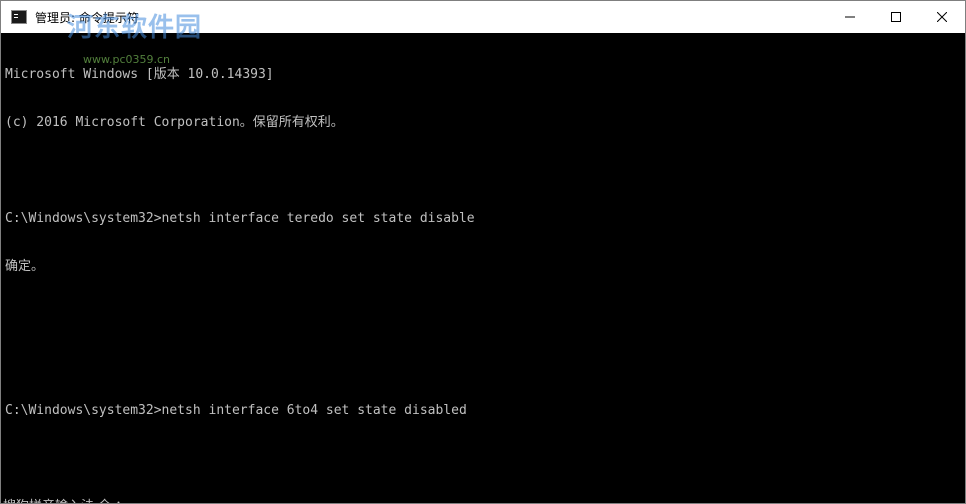 The width and height of the screenshot is (966, 504). I want to click on minimize-button, so click(850, 17).